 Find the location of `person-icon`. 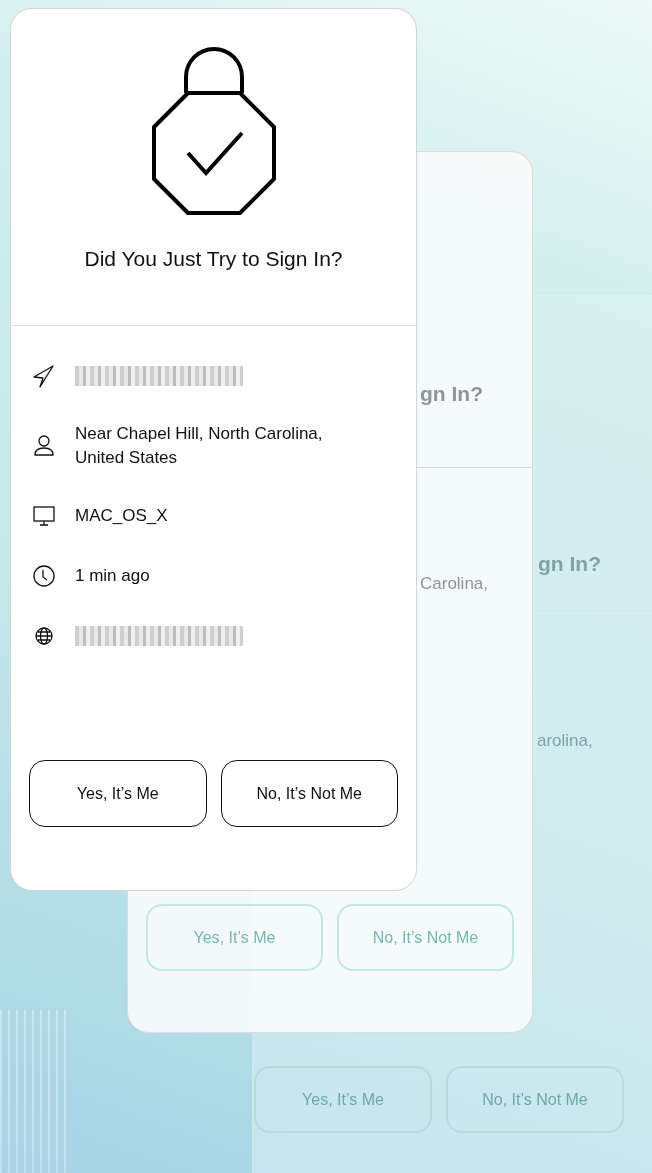

person-icon is located at coordinates (44, 446).